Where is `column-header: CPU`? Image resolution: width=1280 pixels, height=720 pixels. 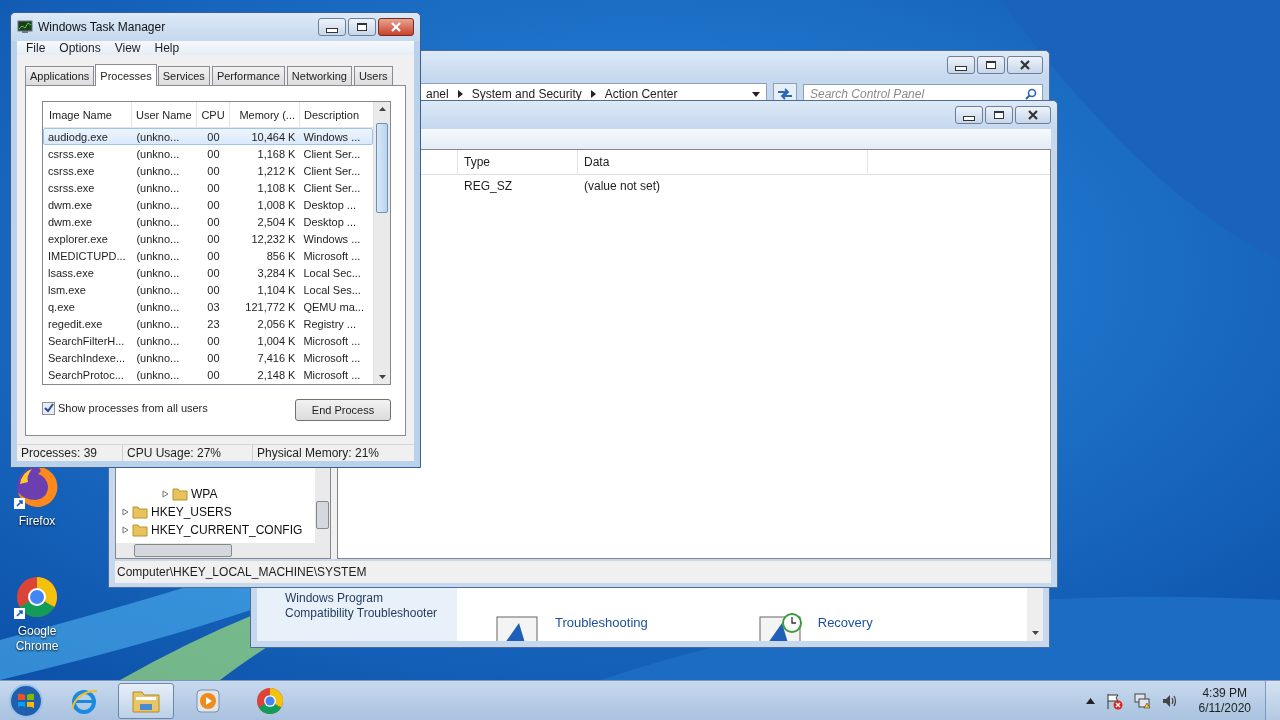
column-header: CPU is located at coordinates (213, 114).